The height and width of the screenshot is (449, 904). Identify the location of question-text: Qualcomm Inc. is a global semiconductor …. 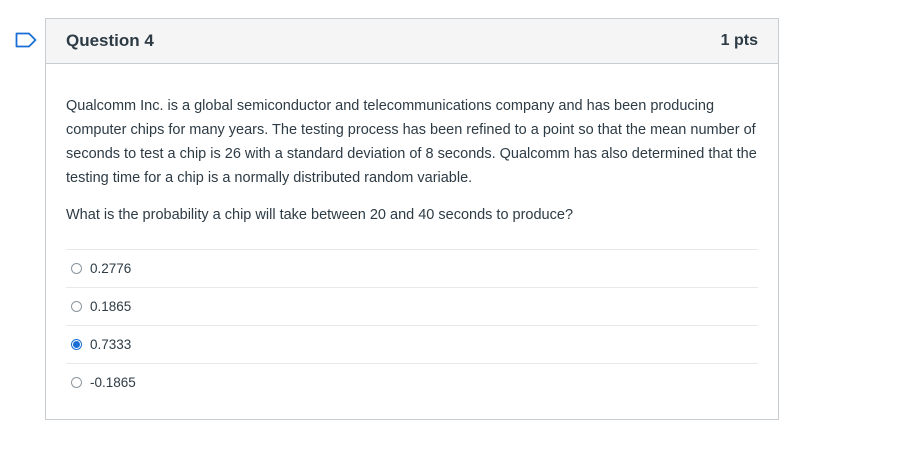
(411, 142).